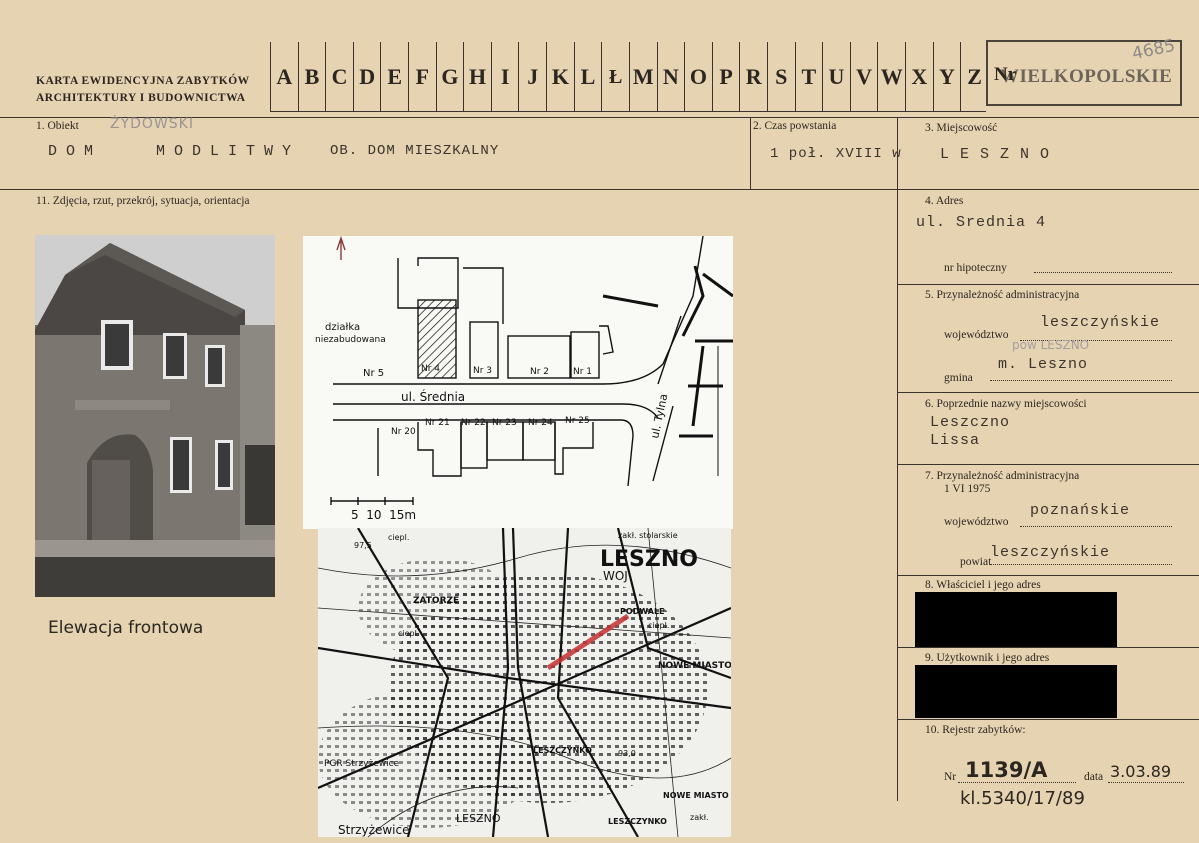 The image size is (1199, 843). Describe the element at coordinates (958, 378) in the screenshot. I see `field5-gmina-label: gmina` at that location.